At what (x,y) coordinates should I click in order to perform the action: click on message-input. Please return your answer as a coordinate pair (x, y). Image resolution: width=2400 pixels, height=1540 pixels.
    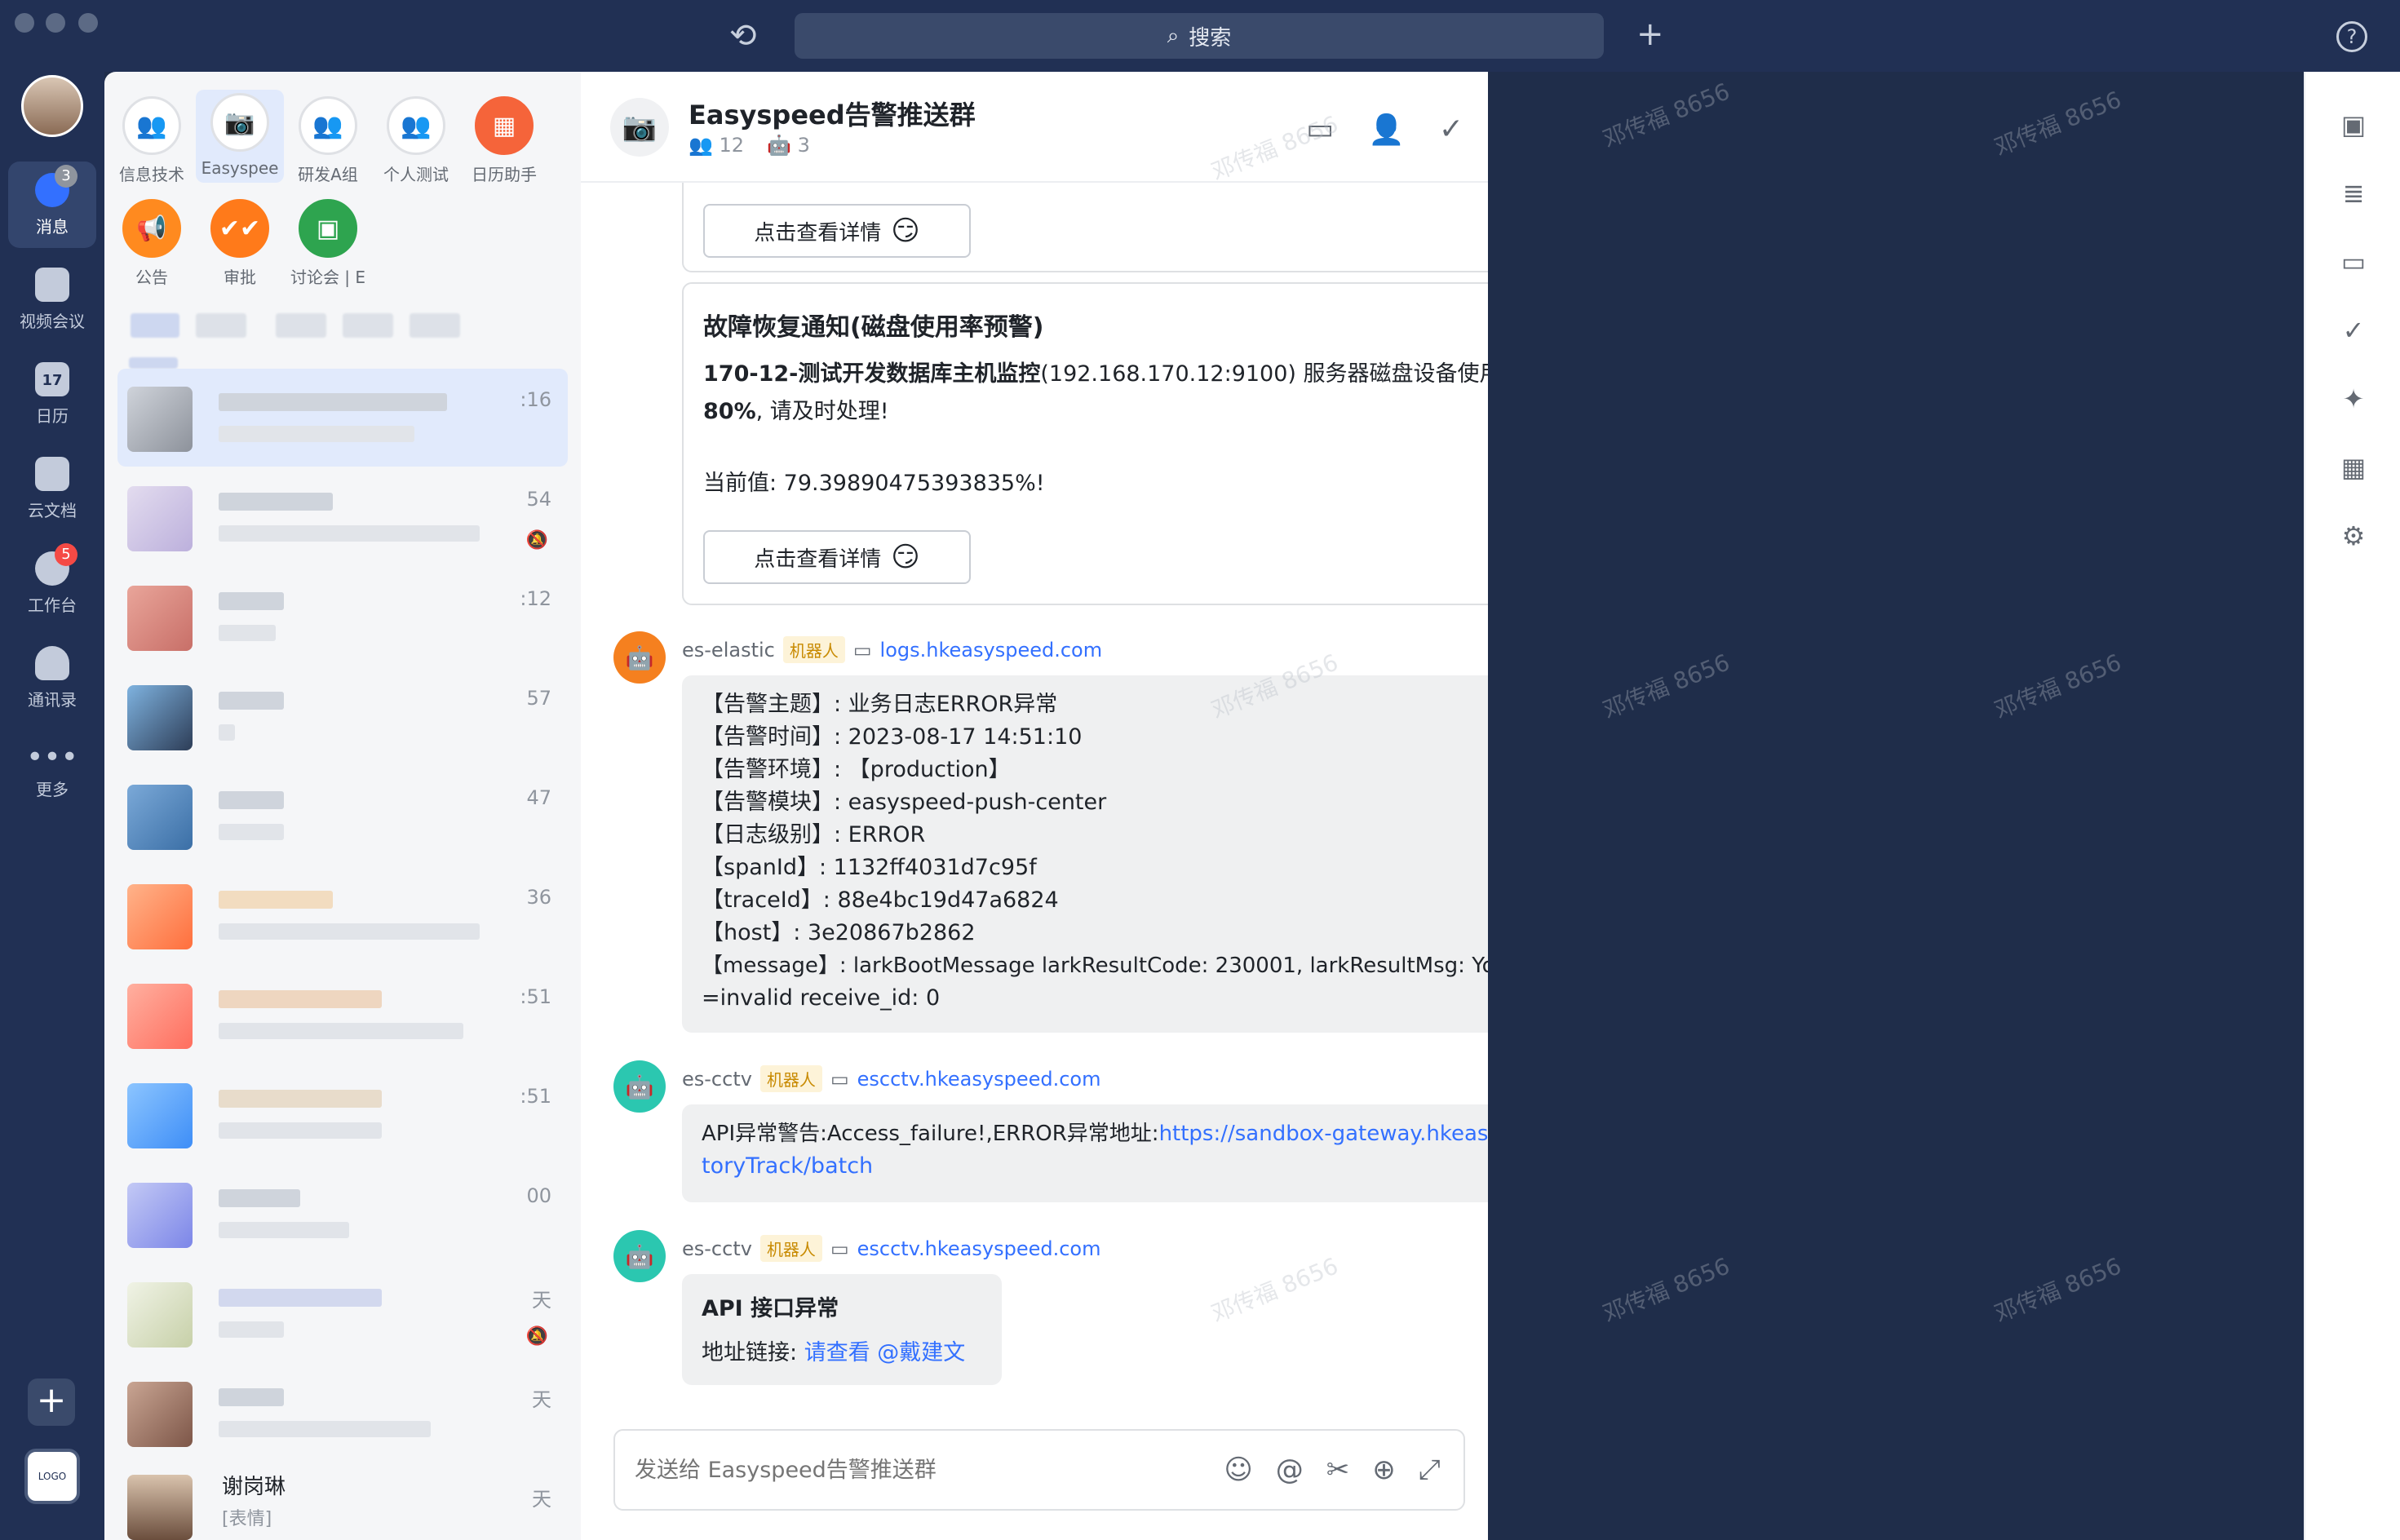
    Looking at the image, I should click on (920, 1470).